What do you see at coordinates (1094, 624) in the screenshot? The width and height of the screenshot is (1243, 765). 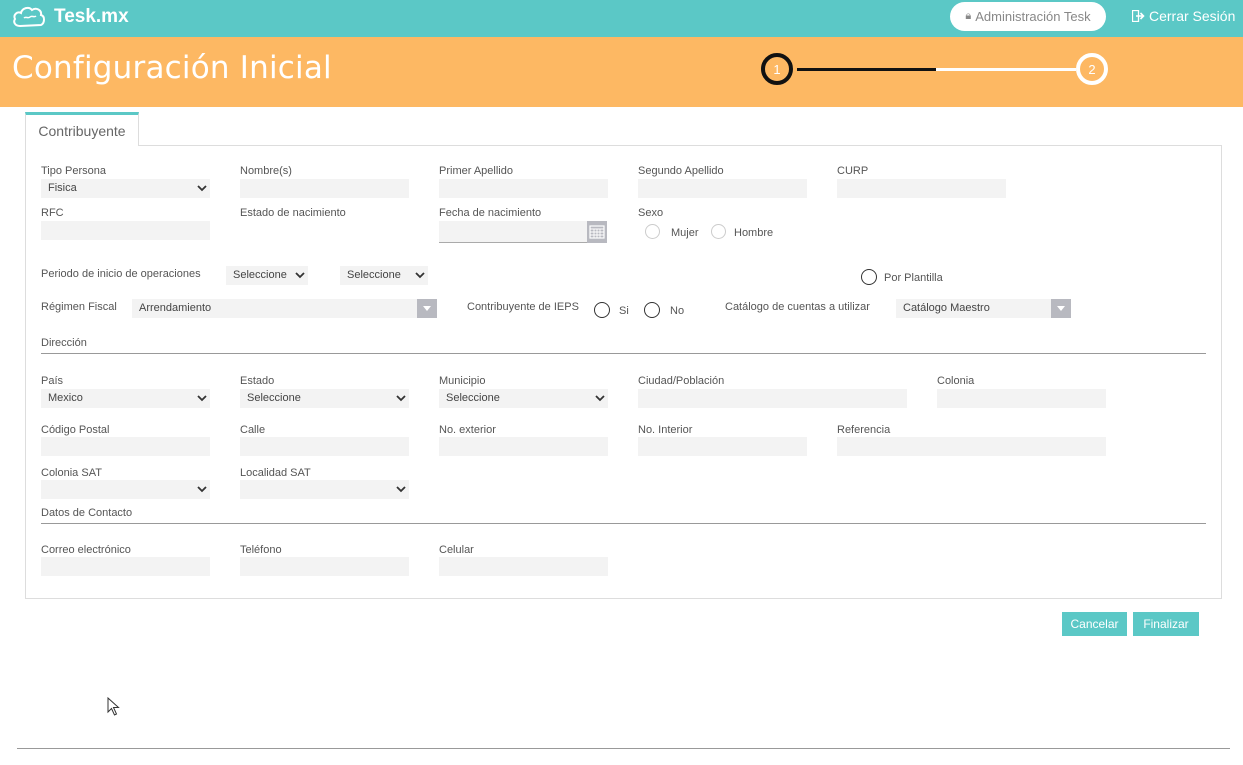 I see `cancel-button: Cancelar` at bounding box center [1094, 624].